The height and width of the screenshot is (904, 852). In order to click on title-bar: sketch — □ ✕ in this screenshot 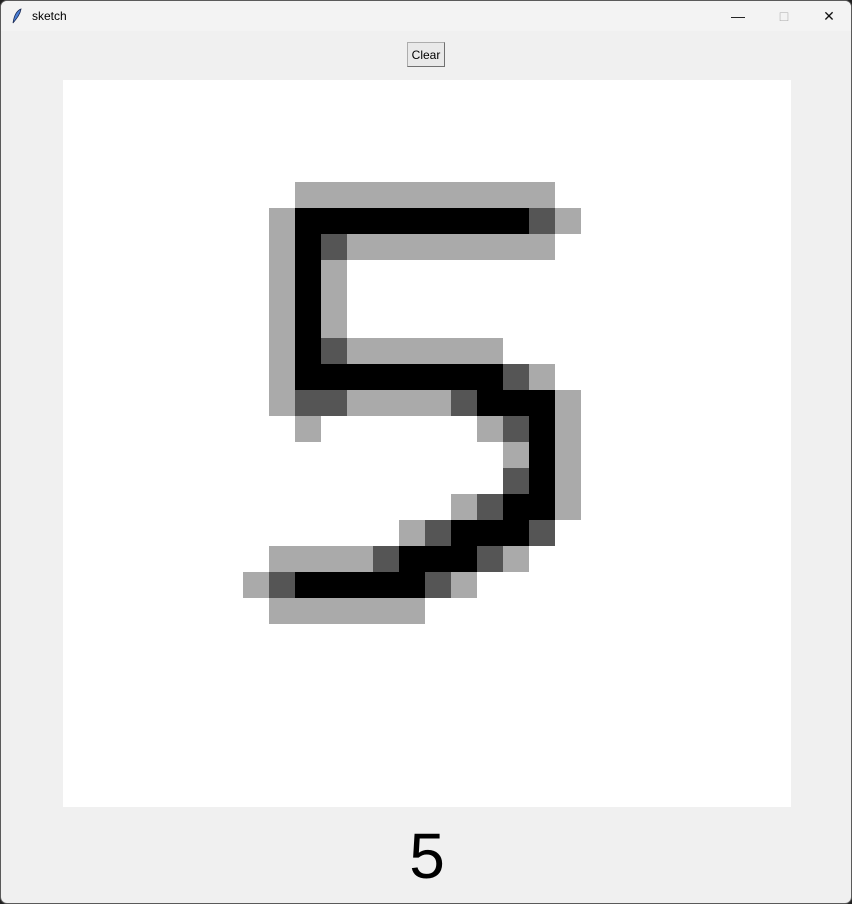, I will do `click(426, 16)`.